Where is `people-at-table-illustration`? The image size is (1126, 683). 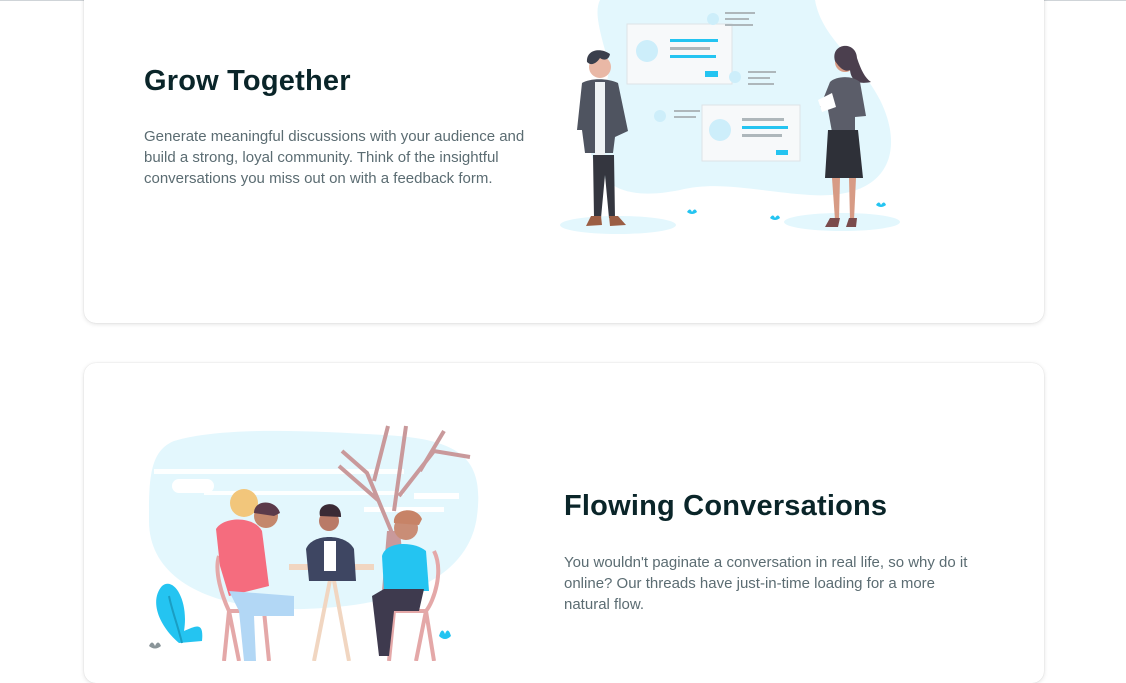 people-at-table-illustration is located at coordinates (314, 543).